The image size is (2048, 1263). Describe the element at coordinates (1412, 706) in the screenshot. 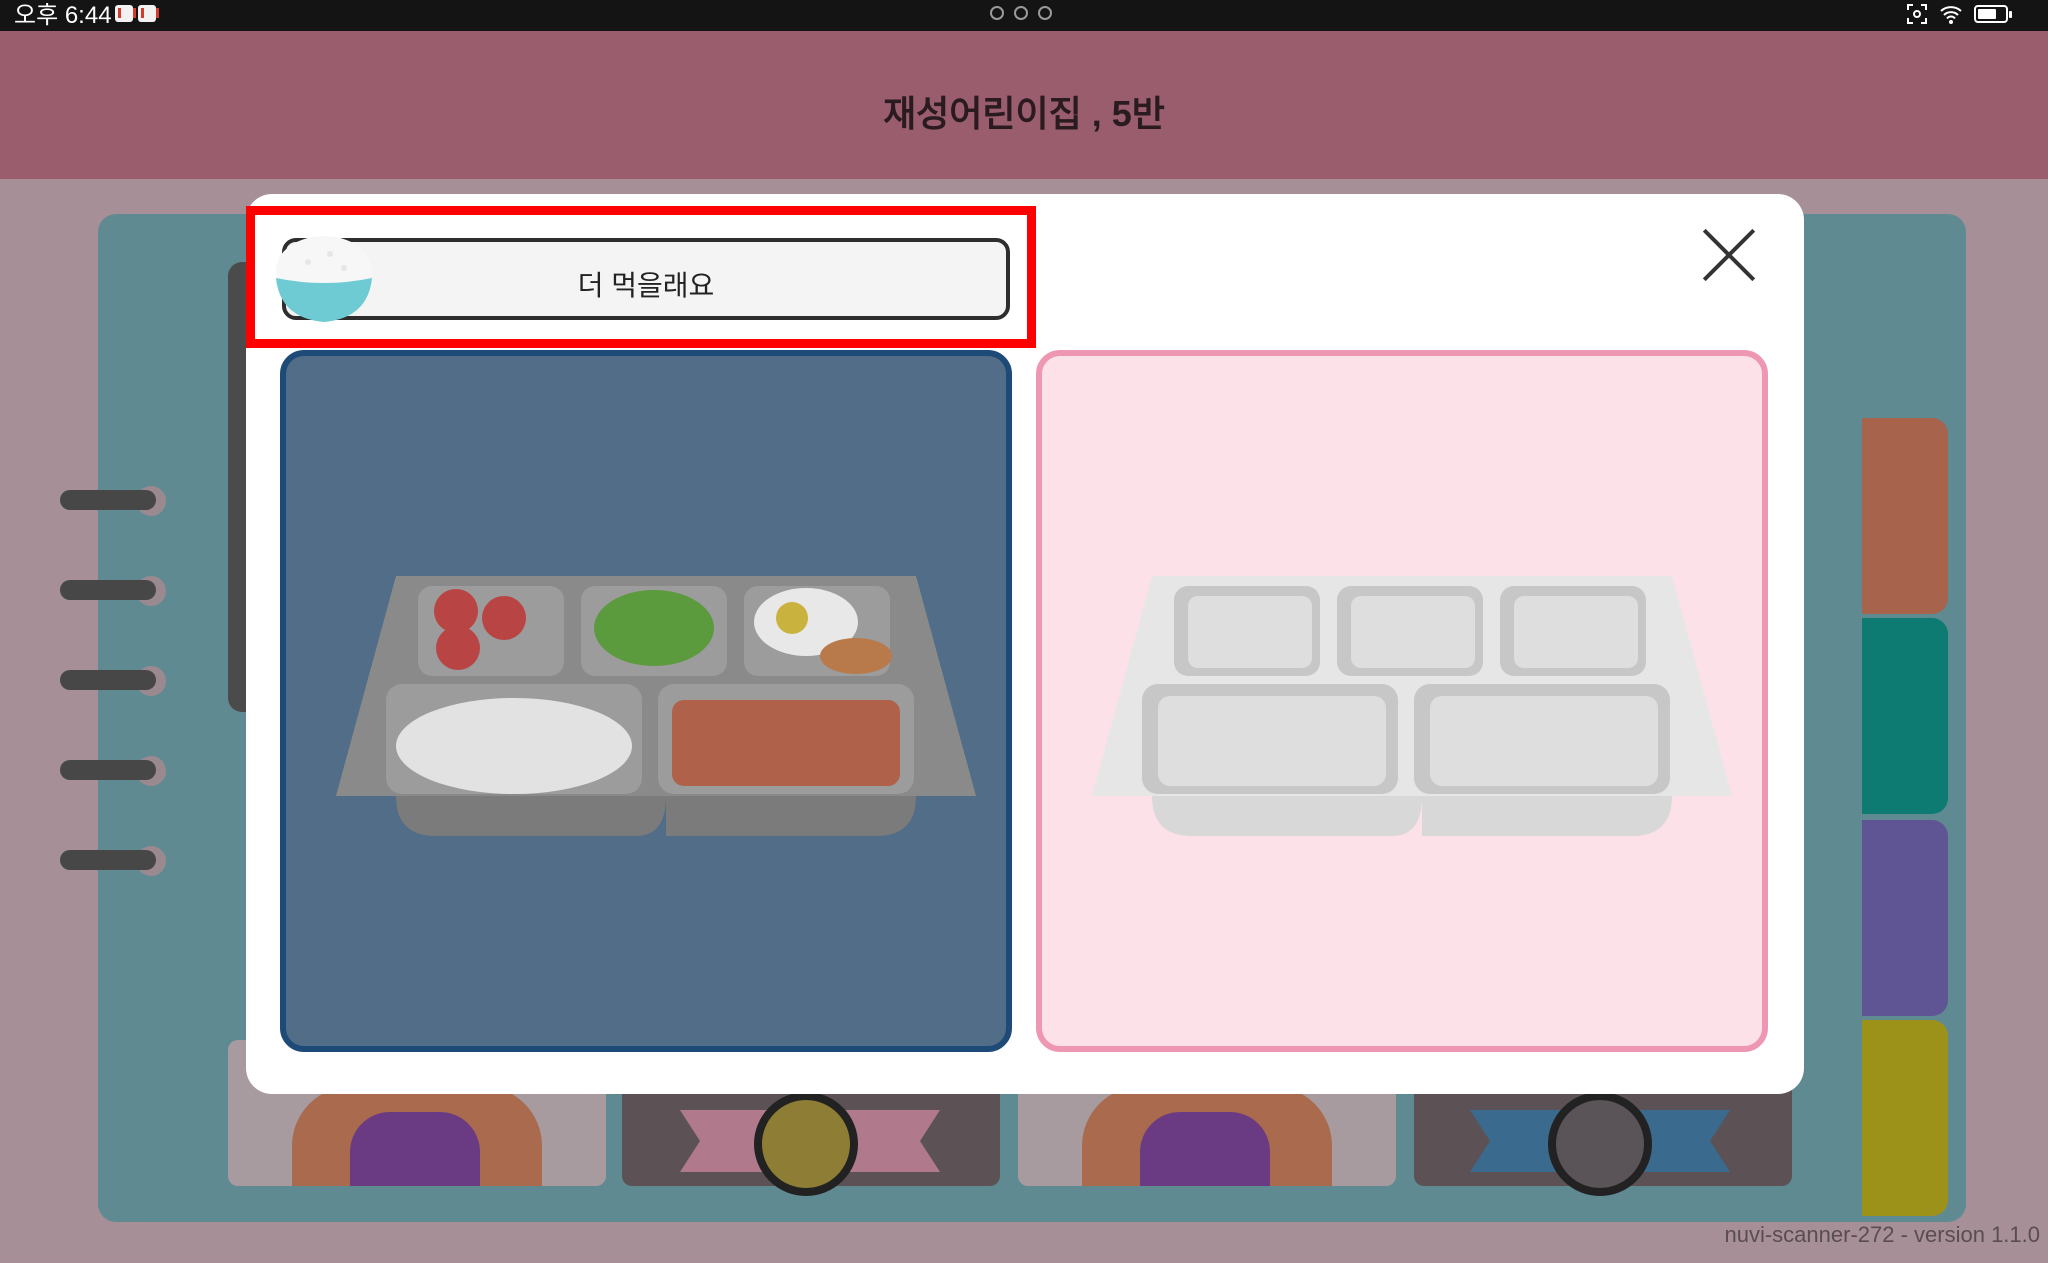

I see `empty-lunch-tray-icon` at that location.